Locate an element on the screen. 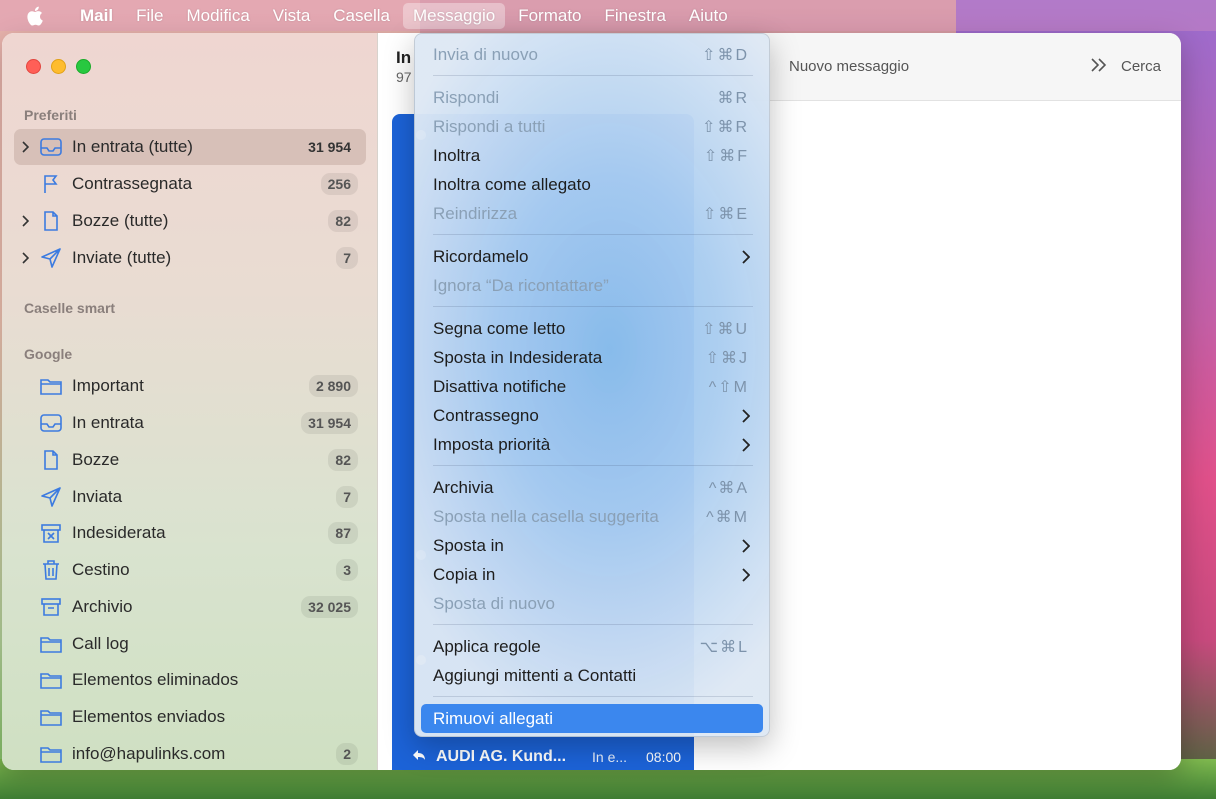  paperplane-icon is located at coordinates (51, 258).